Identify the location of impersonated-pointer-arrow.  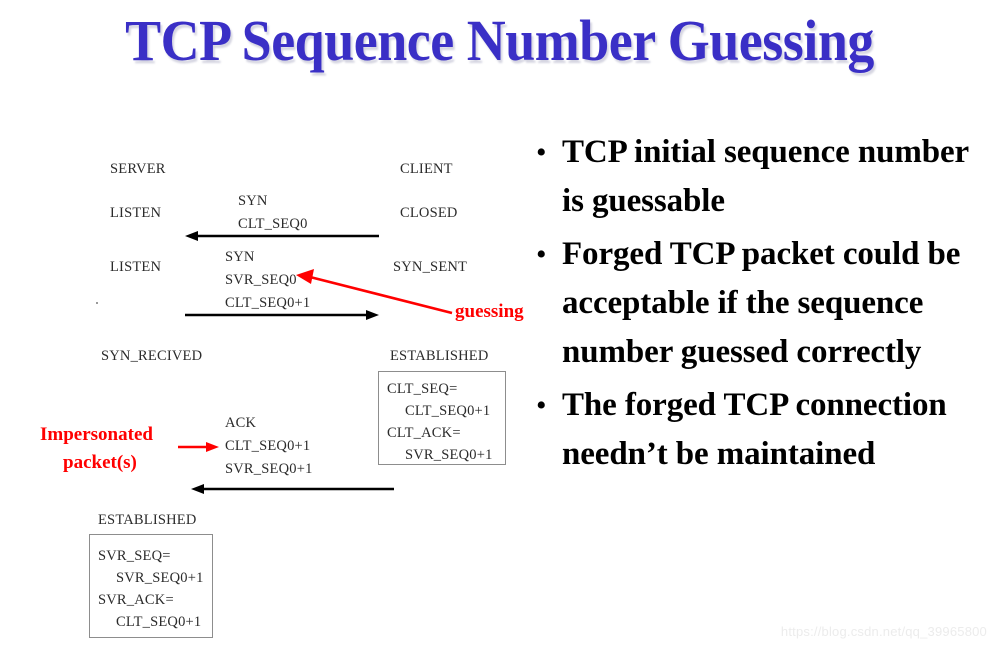
(198, 447).